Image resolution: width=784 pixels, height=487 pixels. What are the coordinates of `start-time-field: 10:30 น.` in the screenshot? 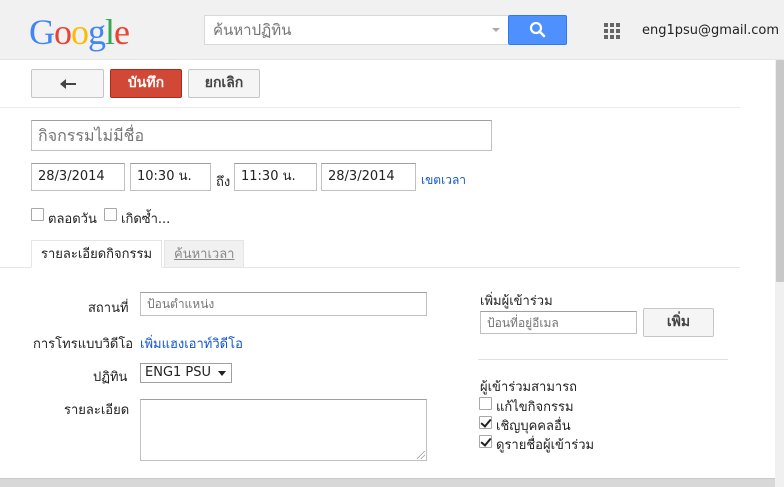 It's located at (170, 177).